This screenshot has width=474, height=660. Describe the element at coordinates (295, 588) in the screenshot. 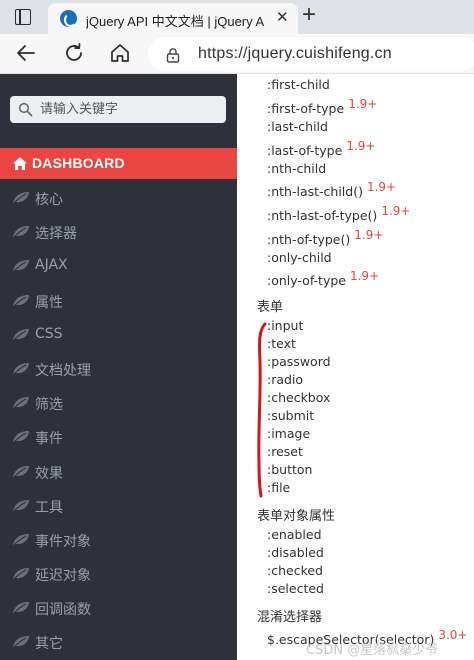

I see `selector-link: :selected` at that location.